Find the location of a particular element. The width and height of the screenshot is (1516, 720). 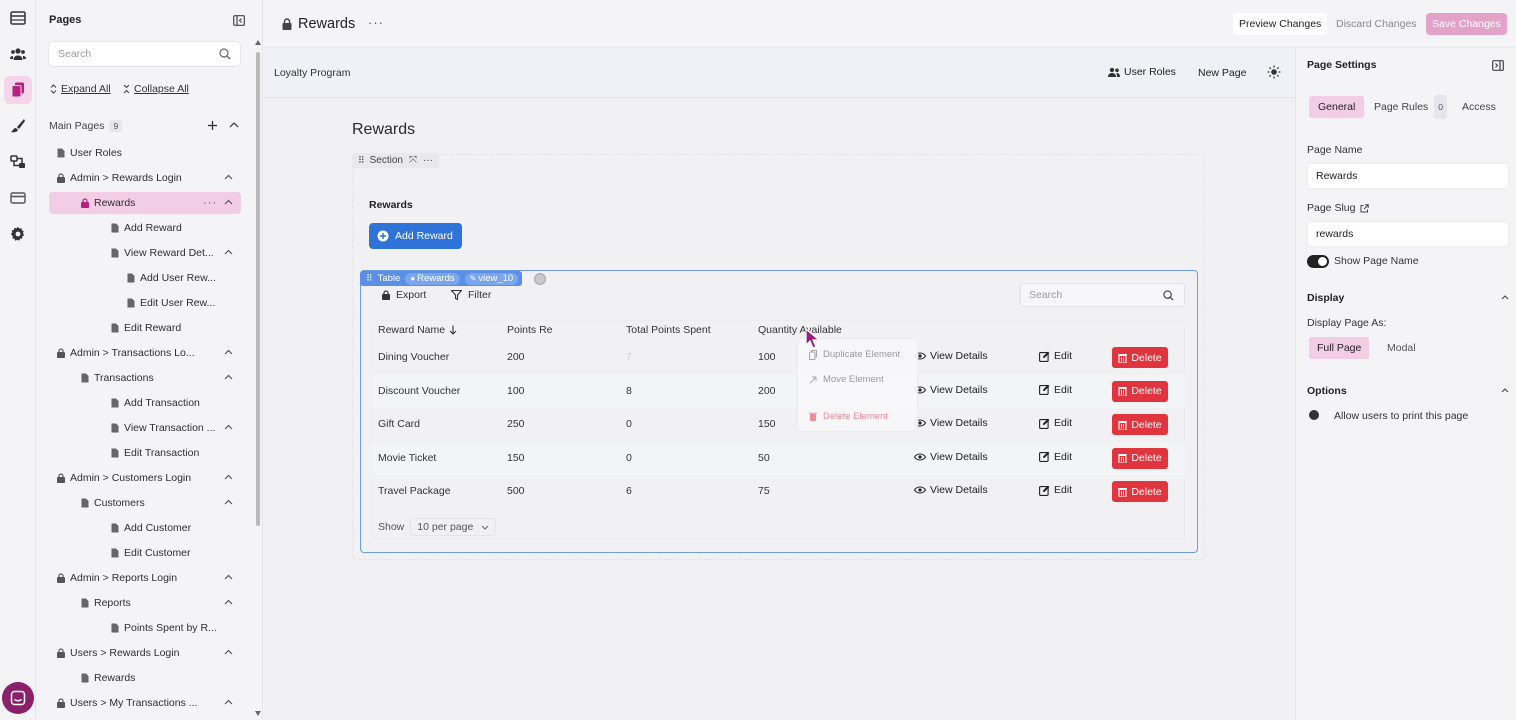

save-changes-button: Save Changes is located at coordinates (1466, 24).